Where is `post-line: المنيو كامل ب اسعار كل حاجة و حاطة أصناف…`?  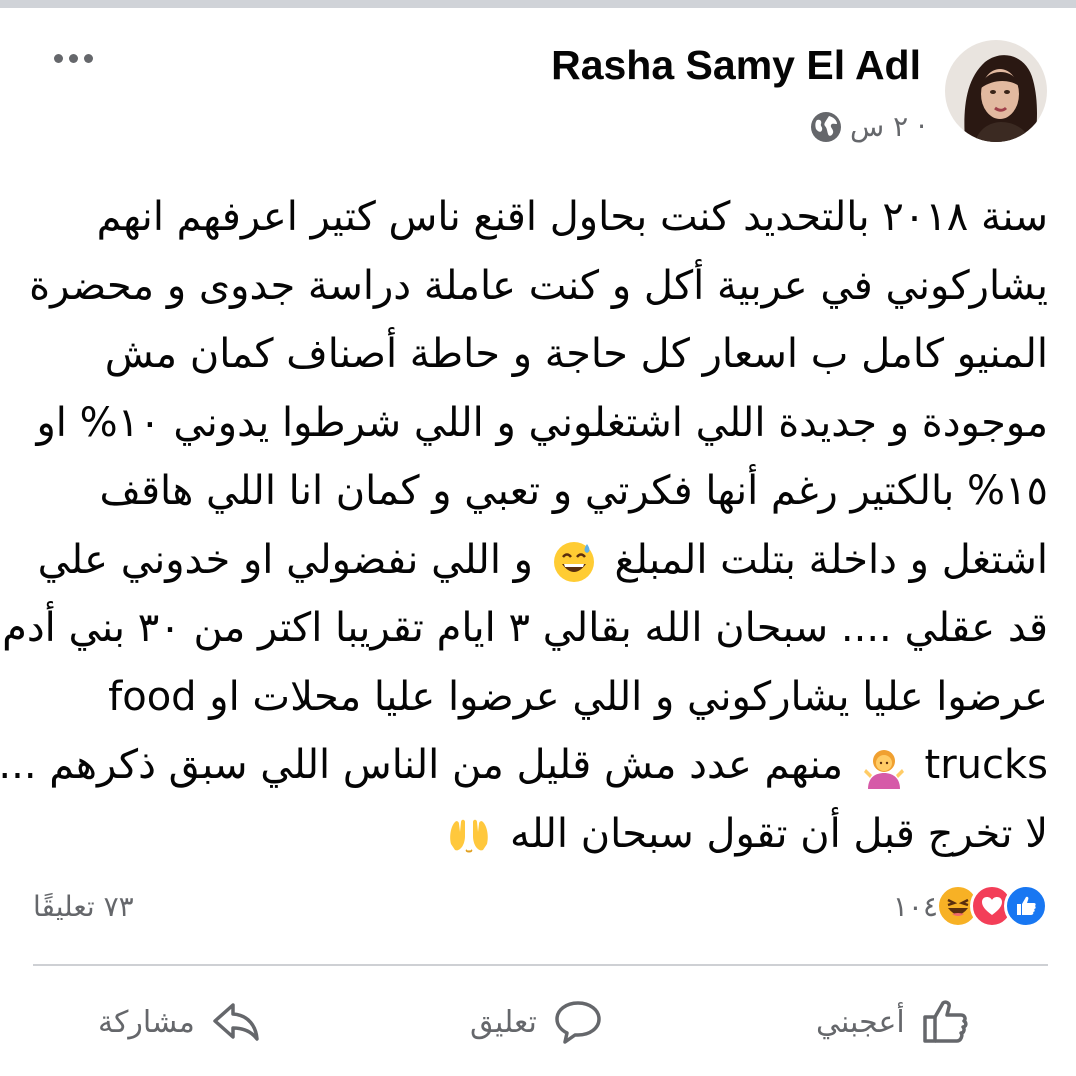 post-line: المنيو كامل ب اسعار كل حاجة و حاطة أصناف… is located at coordinates (576, 354).